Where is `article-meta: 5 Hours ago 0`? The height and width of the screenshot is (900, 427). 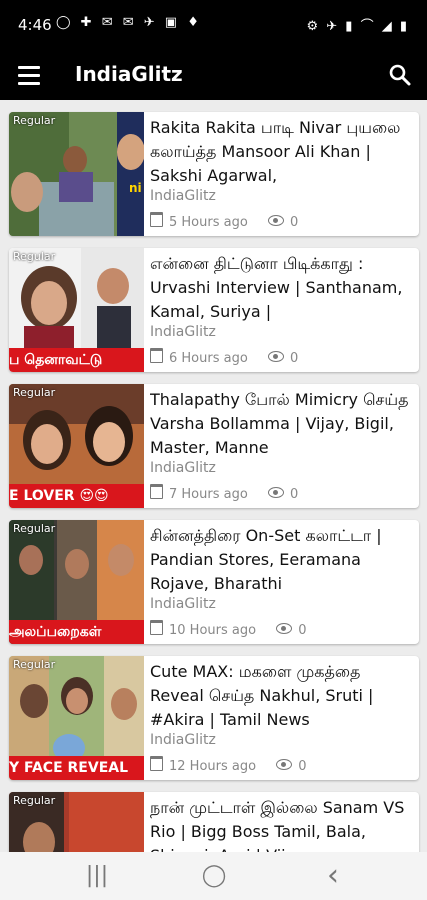 article-meta: 5 Hours ago 0 is located at coordinates (224, 221).